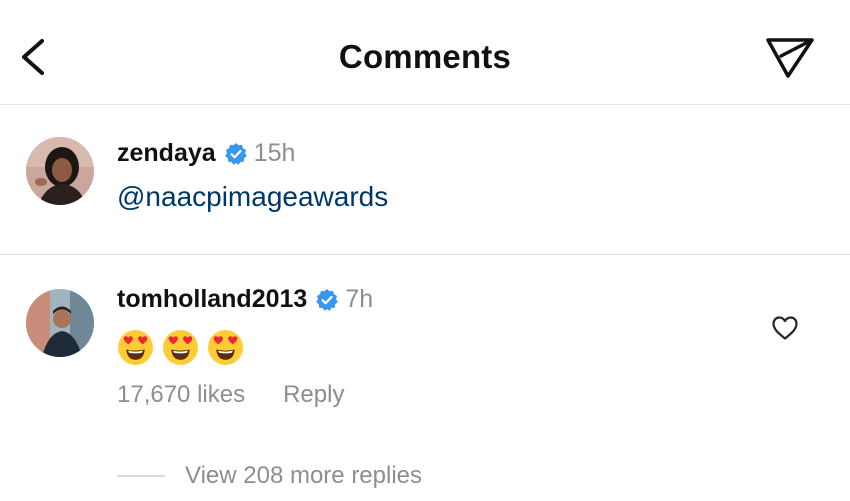 The height and width of the screenshot is (501, 850). I want to click on comment-emojis, so click(184, 347).